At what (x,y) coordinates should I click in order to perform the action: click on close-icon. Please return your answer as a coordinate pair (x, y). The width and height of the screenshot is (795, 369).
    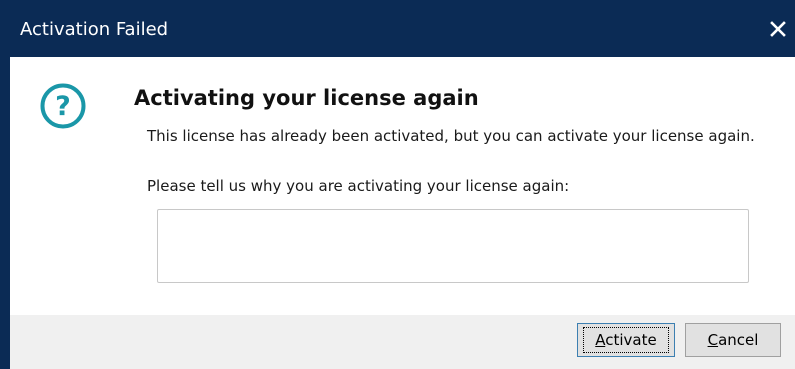
    Looking at the image, I should click on (778, 29).